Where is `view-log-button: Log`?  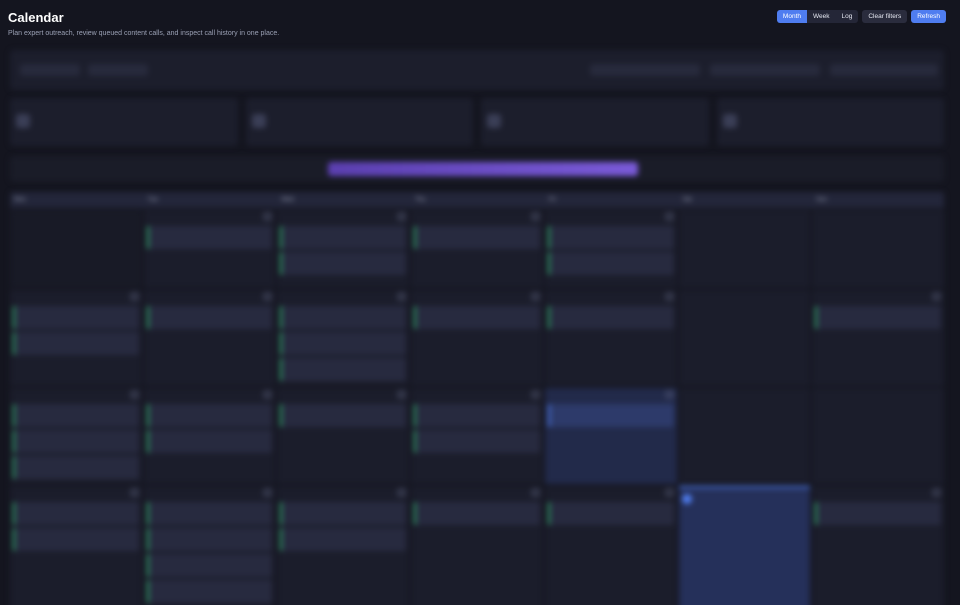
view-log-button: Log is located at coordinates (847, 16).